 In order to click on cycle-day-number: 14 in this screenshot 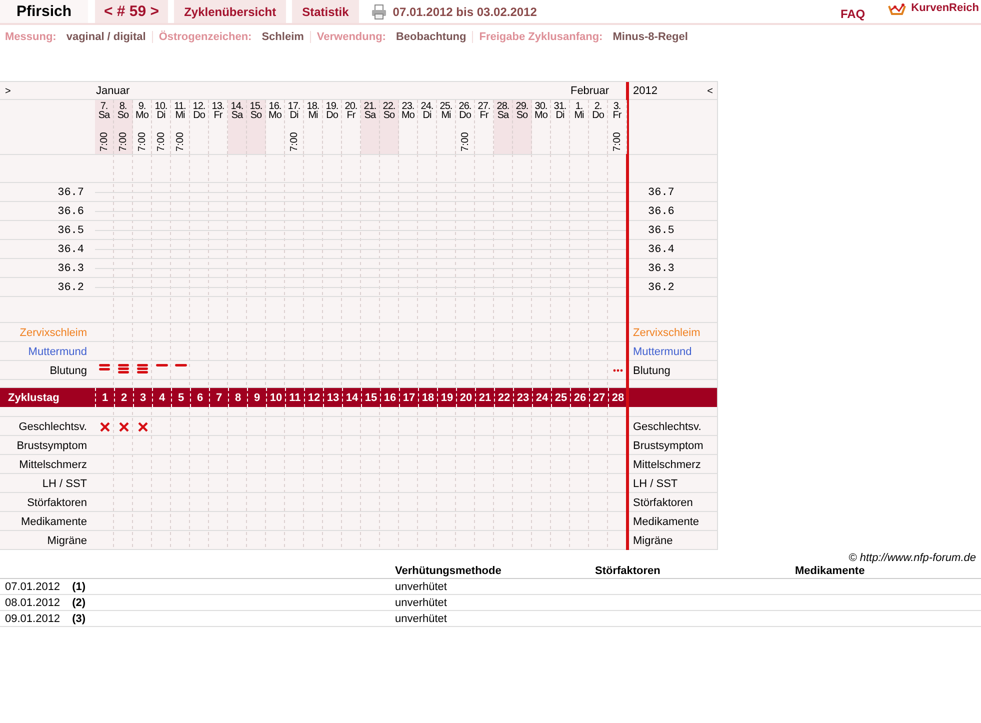, I will do `click(351, 397)`.